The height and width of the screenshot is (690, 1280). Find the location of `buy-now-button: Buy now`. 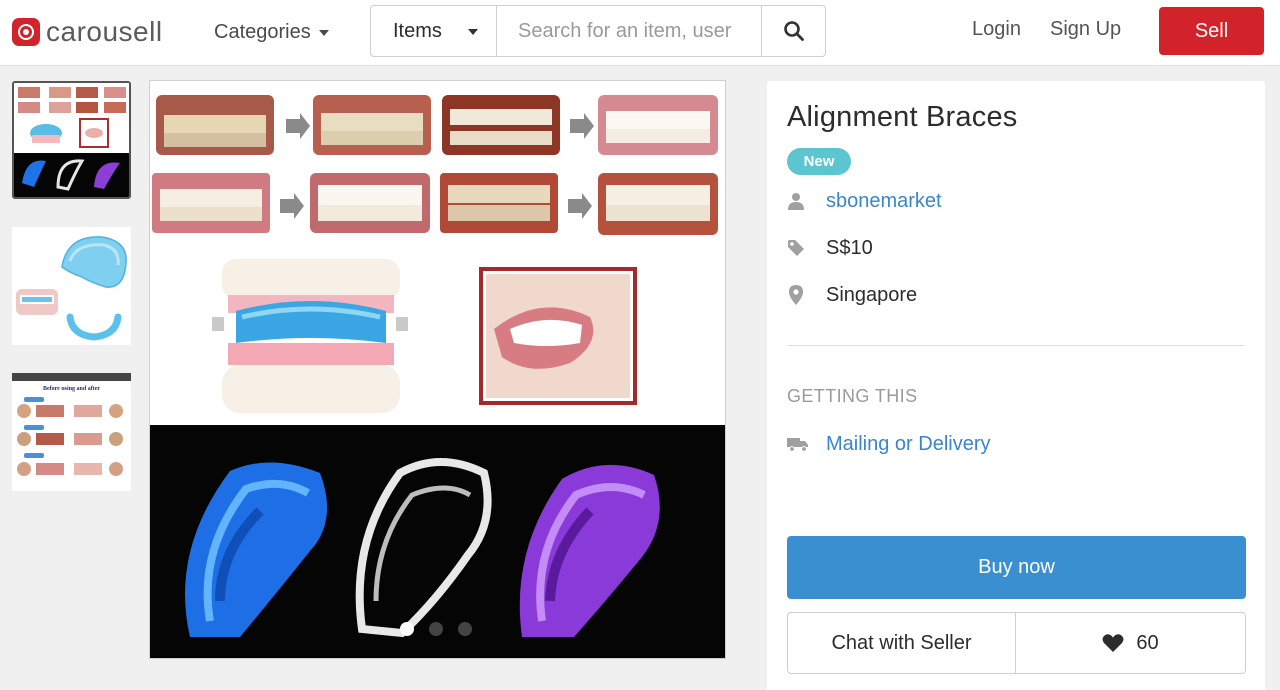

buy-now-button: Buy now is located at coordinates (1016, 567).